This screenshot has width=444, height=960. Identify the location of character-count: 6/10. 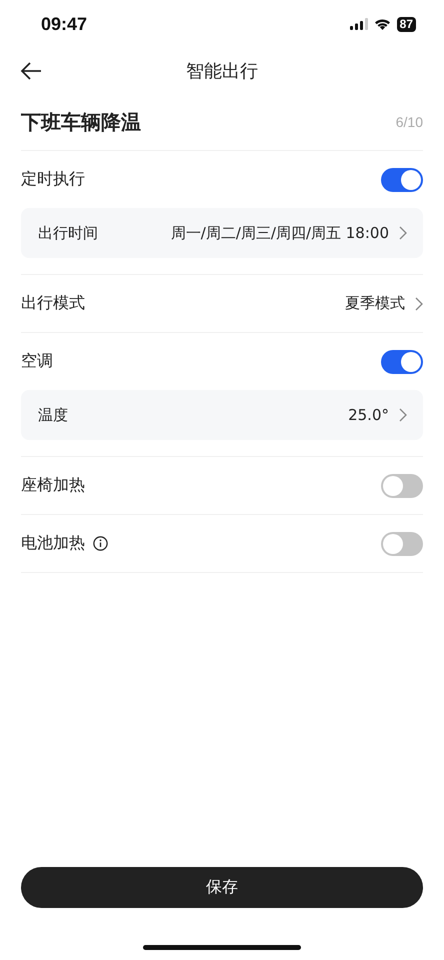
(409, 122).